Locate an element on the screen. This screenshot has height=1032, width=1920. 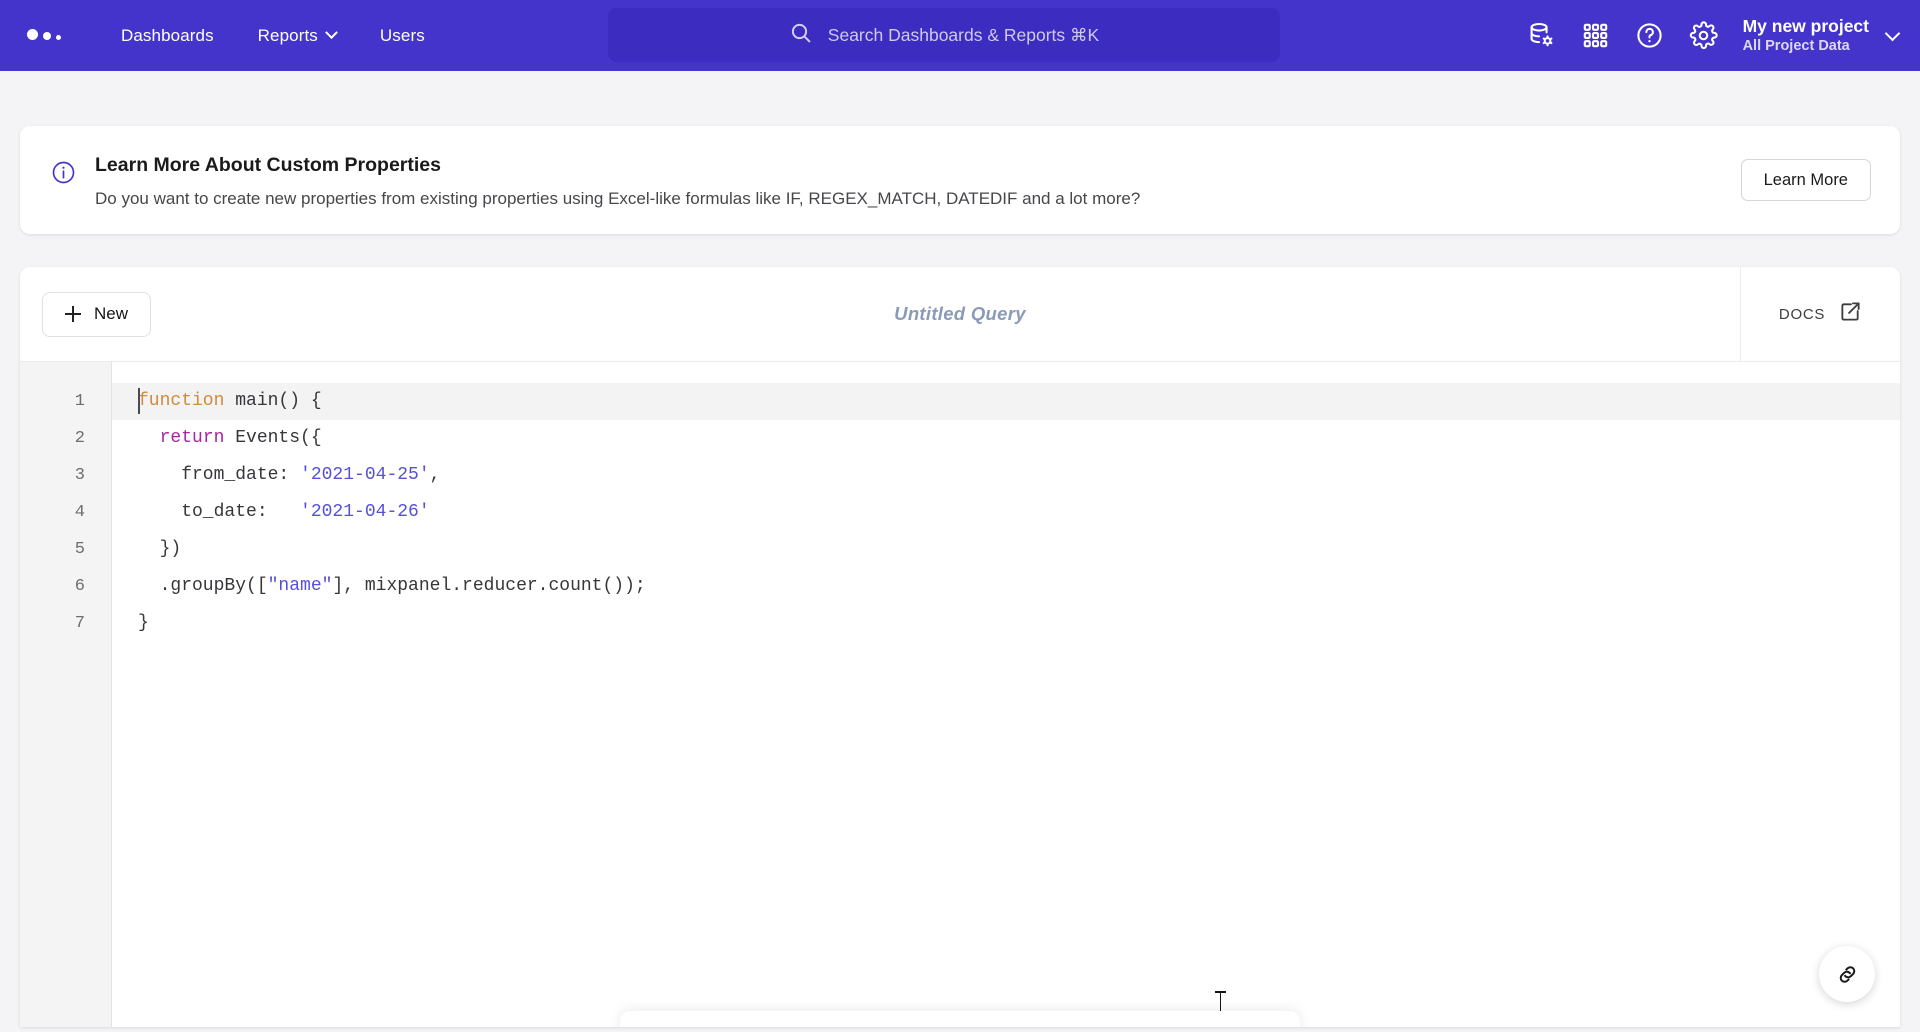
docs-label: DOCS is located at coordinates (1802, 314).